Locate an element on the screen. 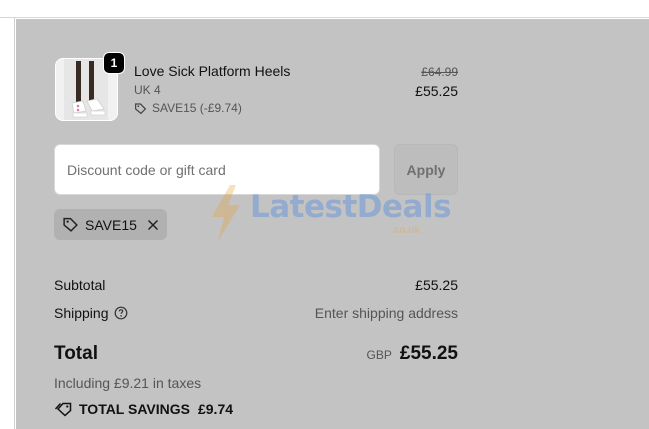 Image resolution: width=649 pixels, height=429 pixels. subtotal-label: Subtotal is located at coordinates (80, 285).